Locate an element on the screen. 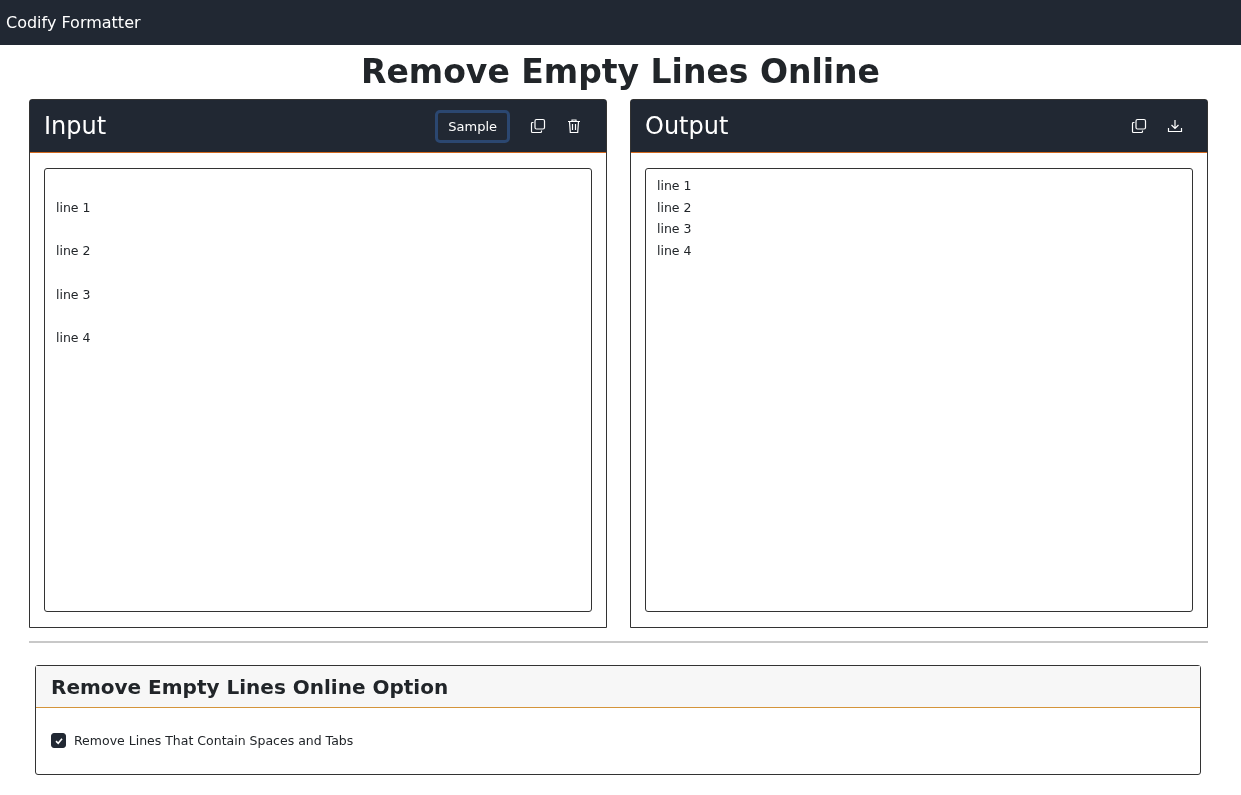 The image size is (1241, 795). check-icon is located at coordinates (58, 740).